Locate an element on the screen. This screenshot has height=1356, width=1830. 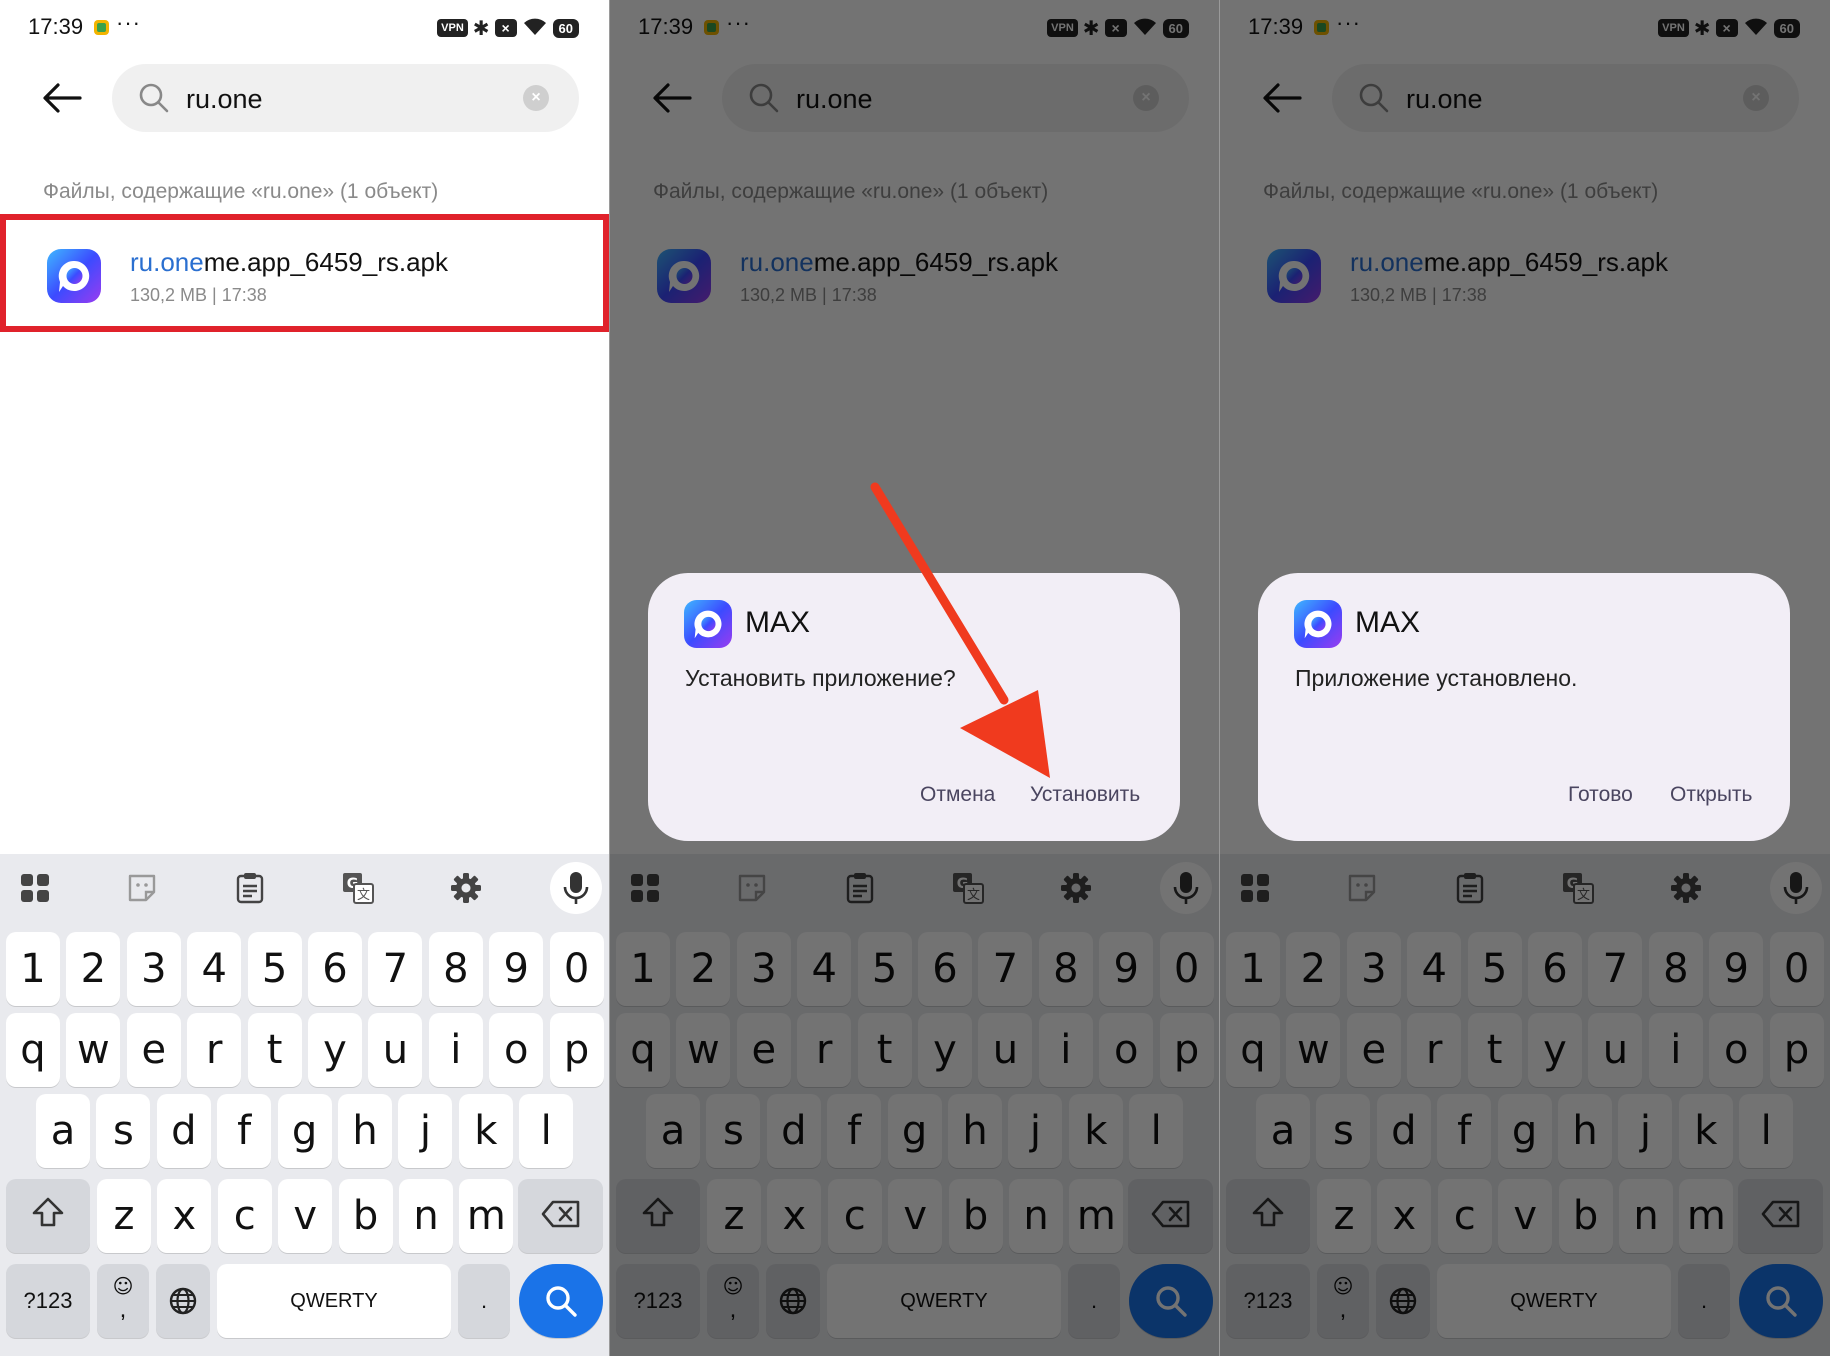
key-u: u is located at coordinates (395, 1050).